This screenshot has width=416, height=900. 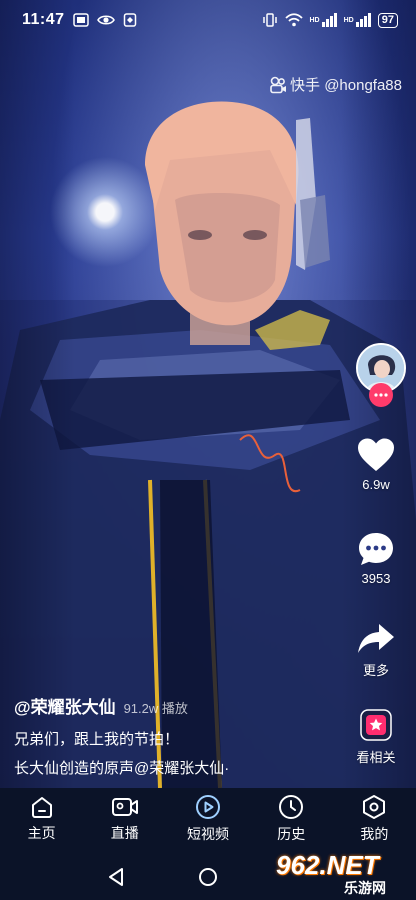 What do you see at coordinates (270, 20) in the screenshot?
I see `vibrate-icon` at bounding box center [270, 20].